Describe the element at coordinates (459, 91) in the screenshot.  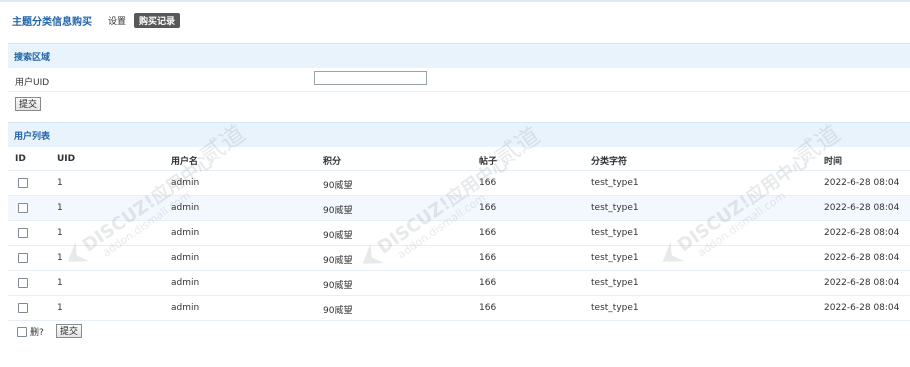
I see `divider` at that location.